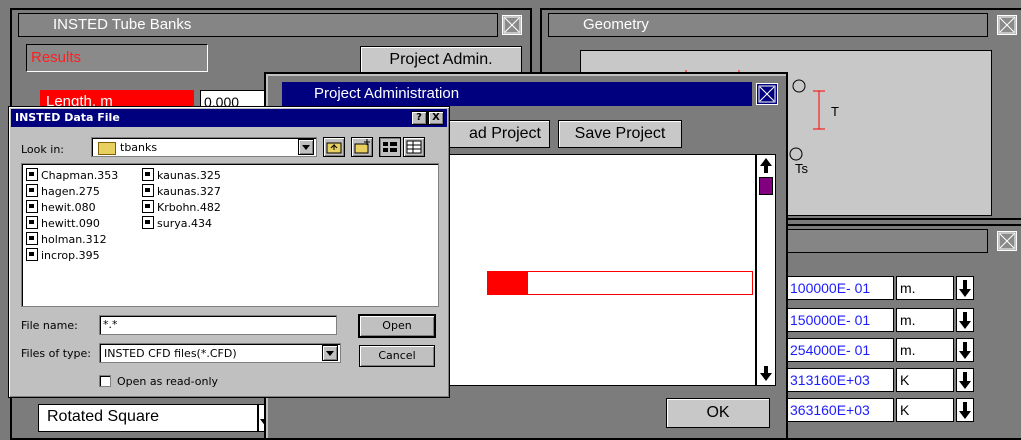 Image resolution: width=1021 pixels, height=440 pixels. Describe the element at coordinates (766, 165) in the screenshot. I see `scroll-up-icon` at that location.